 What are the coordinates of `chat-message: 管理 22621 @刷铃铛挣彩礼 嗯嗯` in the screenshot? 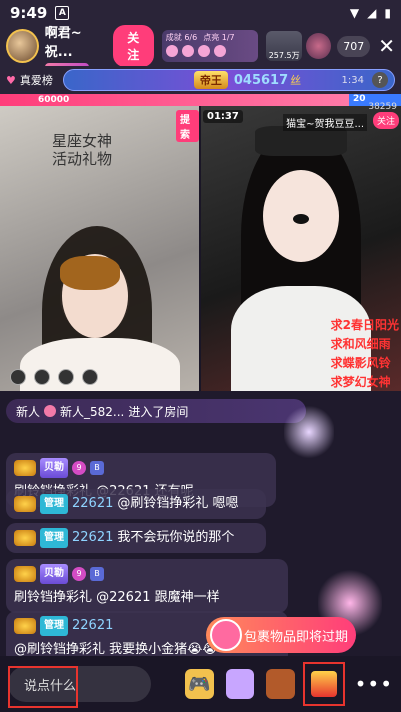 It's located at (136, 504).